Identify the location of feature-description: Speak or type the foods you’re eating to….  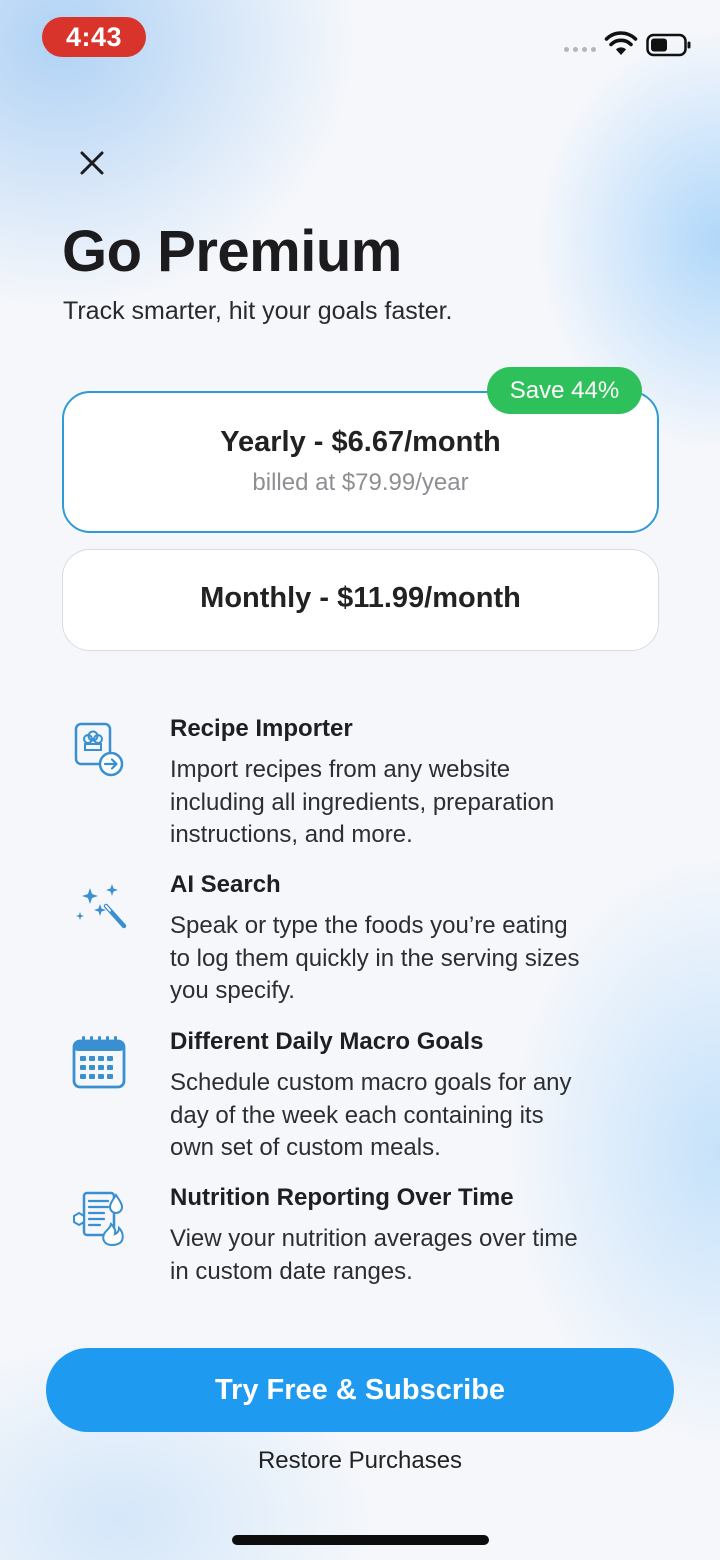
(375, 958).